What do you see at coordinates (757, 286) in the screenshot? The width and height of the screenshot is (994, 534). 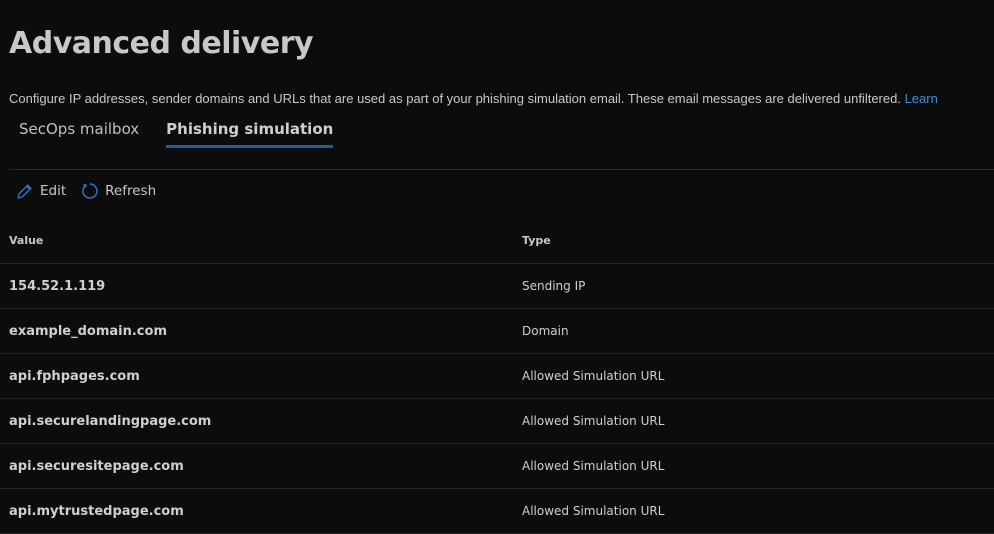 I see `type-cell: Sending IP` at bounding box center [757, 286].